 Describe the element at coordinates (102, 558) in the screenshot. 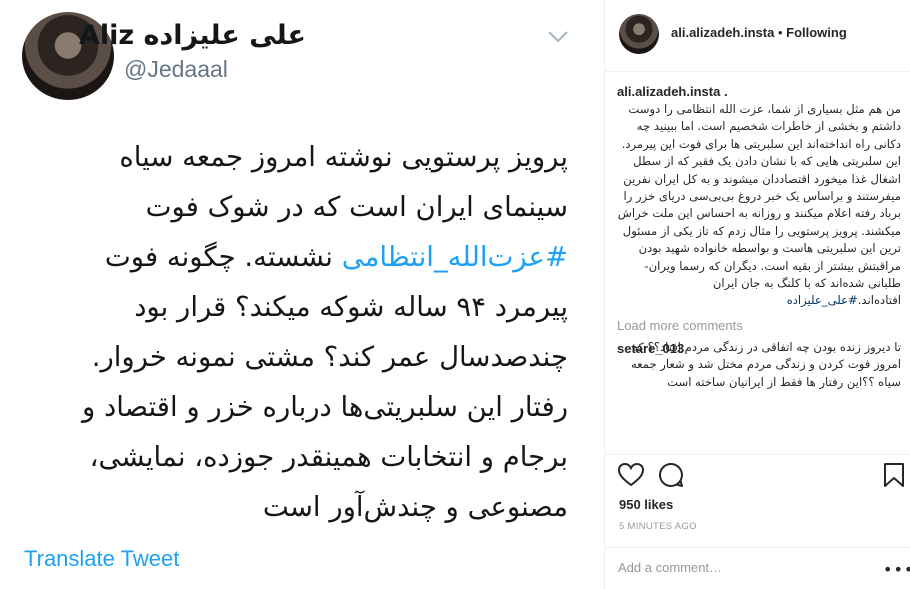

I see `translate-tweet-link: Translate Tweet` at that location.